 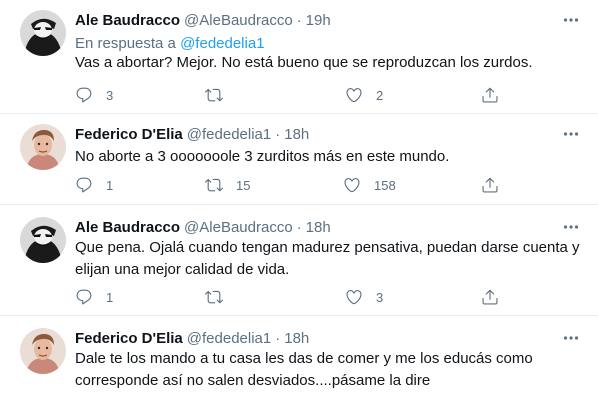 I want to click on like-button: 3, so click(x=364, y=297).